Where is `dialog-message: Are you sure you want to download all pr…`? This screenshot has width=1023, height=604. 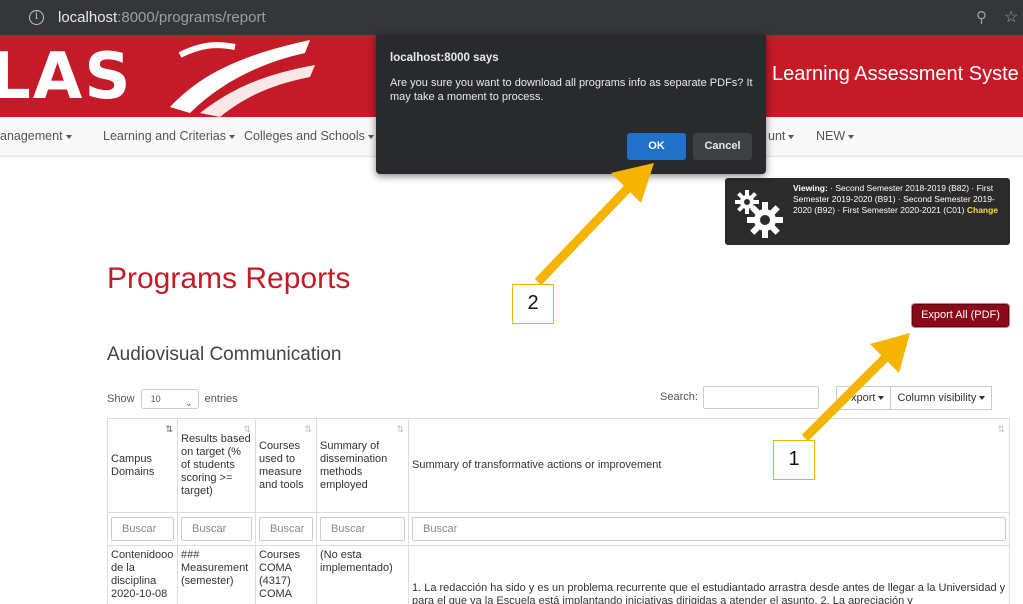 dialog-message: Are you sure you want to download all pr… is located at coordinates (571, 90).